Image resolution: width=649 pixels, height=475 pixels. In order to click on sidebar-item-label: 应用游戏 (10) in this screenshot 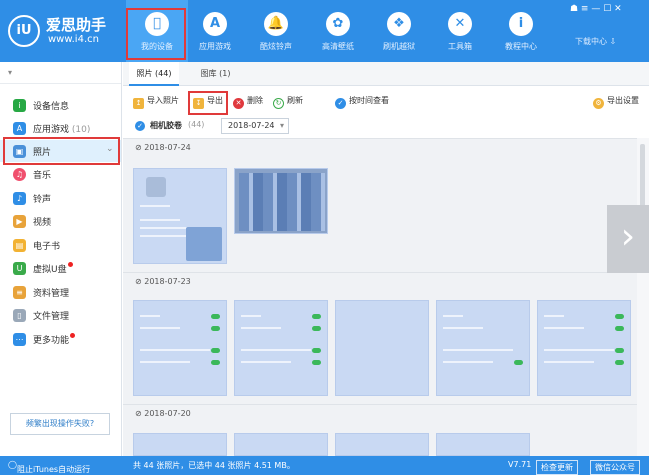, I will do `click(61, 128)`.